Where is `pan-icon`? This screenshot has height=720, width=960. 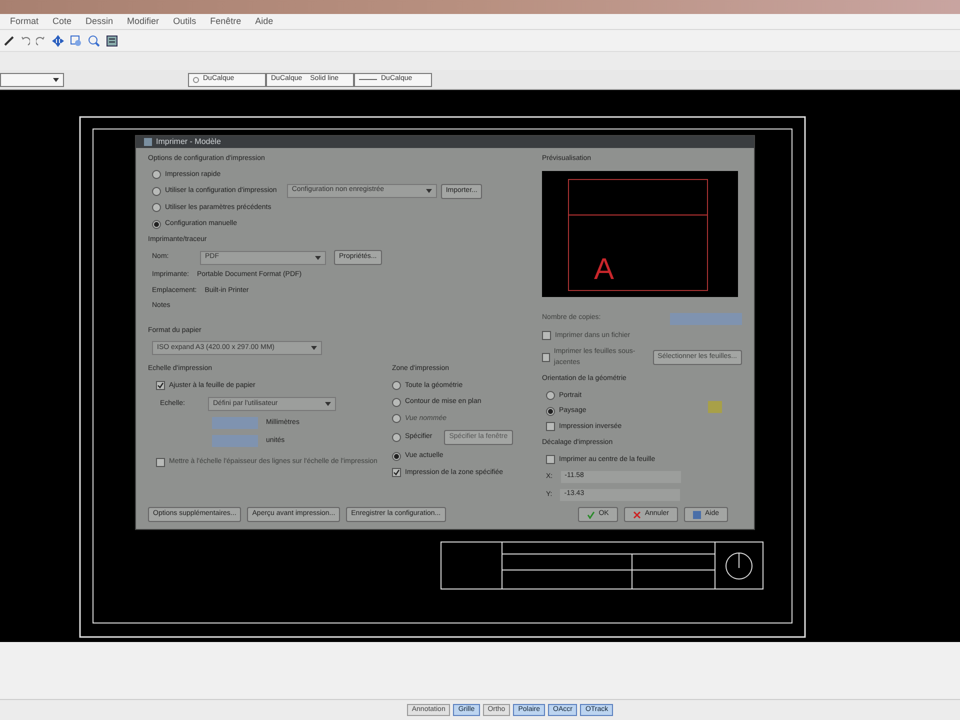
pan-icon is located at coordinates (58, 40).